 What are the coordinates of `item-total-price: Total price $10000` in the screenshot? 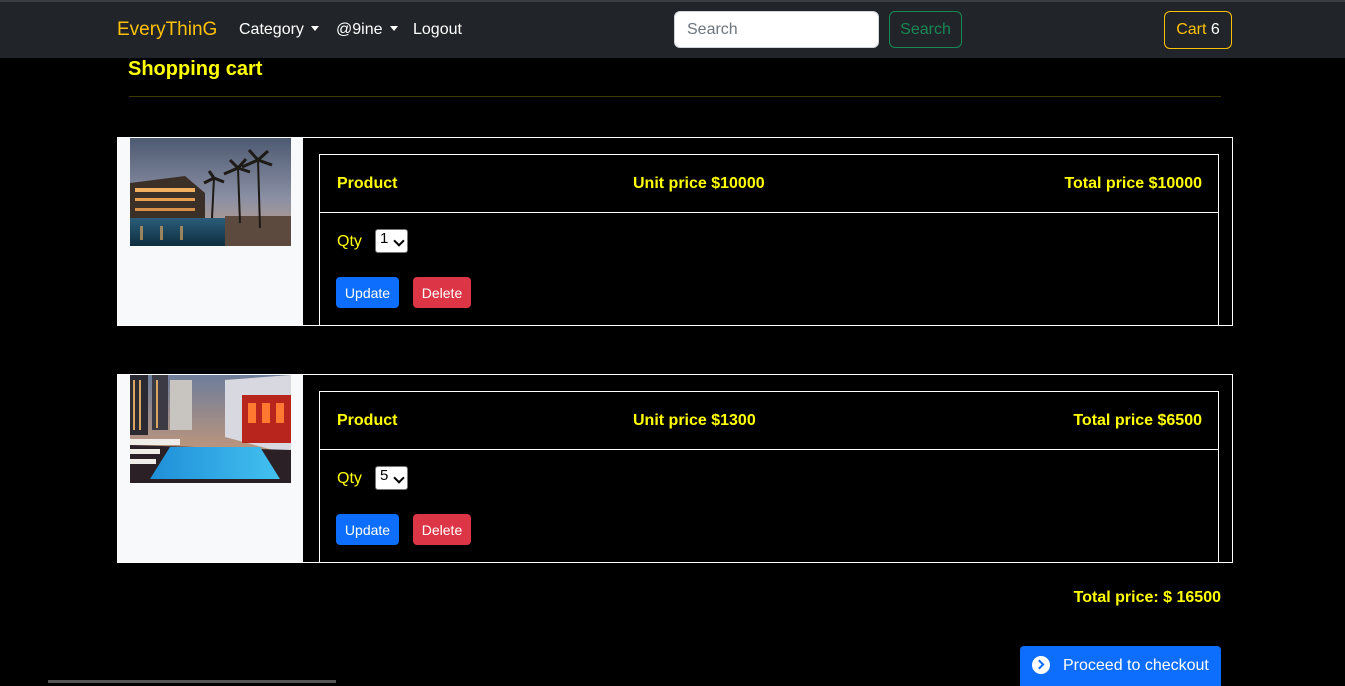 It's located at (1133, 183).